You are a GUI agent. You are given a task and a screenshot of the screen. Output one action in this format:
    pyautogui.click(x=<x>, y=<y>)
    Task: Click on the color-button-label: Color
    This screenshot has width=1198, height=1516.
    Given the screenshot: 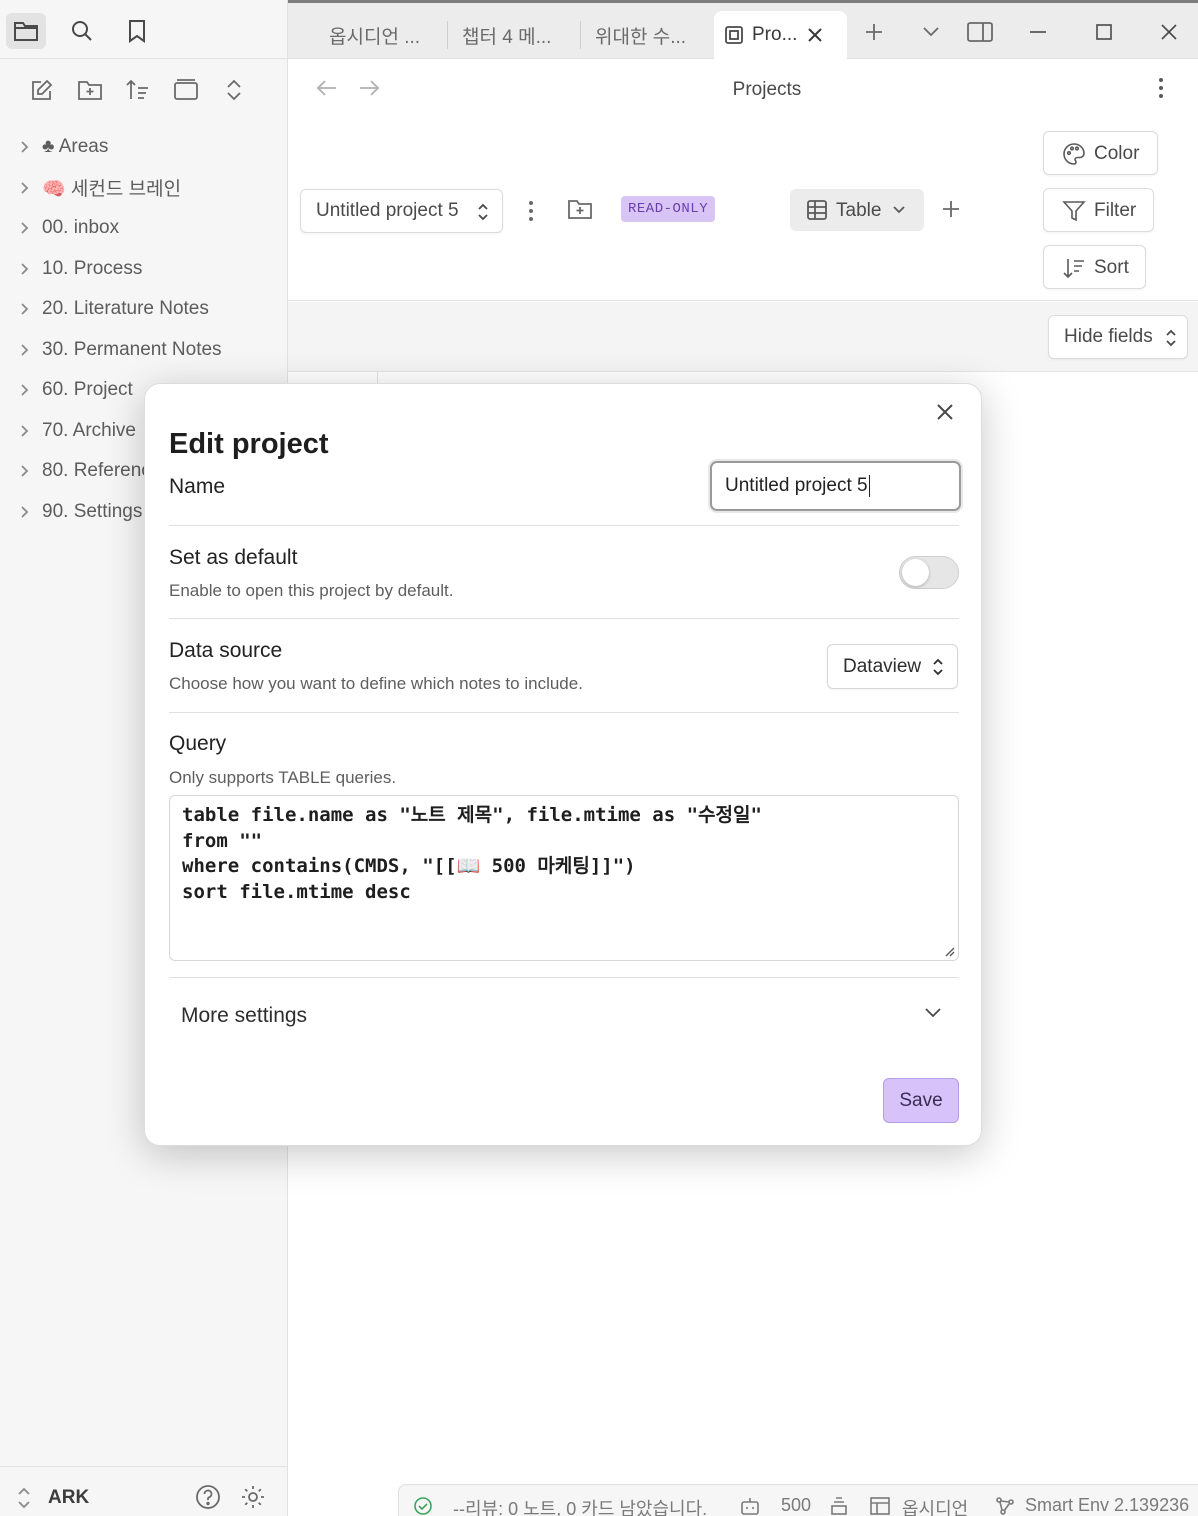 What is the action you would take?
    pyautogui.click(x=1117, y=153)
    